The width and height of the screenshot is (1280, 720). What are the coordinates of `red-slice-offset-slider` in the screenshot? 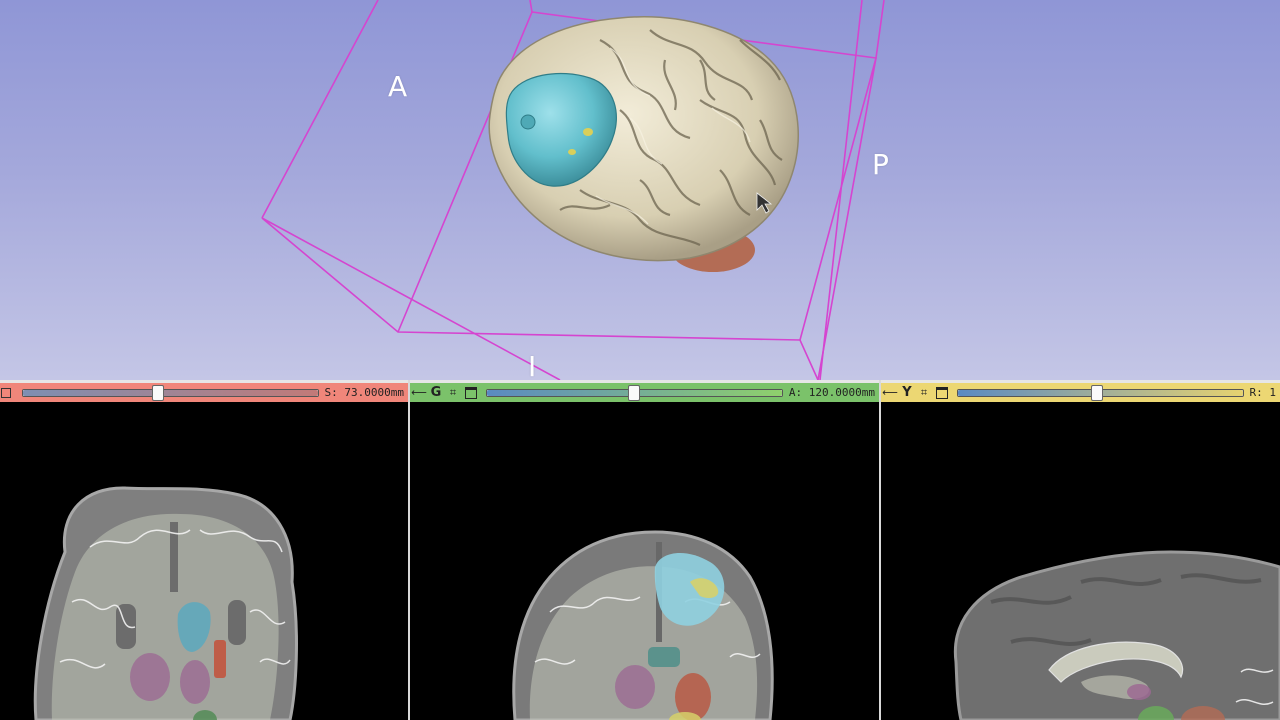 It's located at (170, 392).